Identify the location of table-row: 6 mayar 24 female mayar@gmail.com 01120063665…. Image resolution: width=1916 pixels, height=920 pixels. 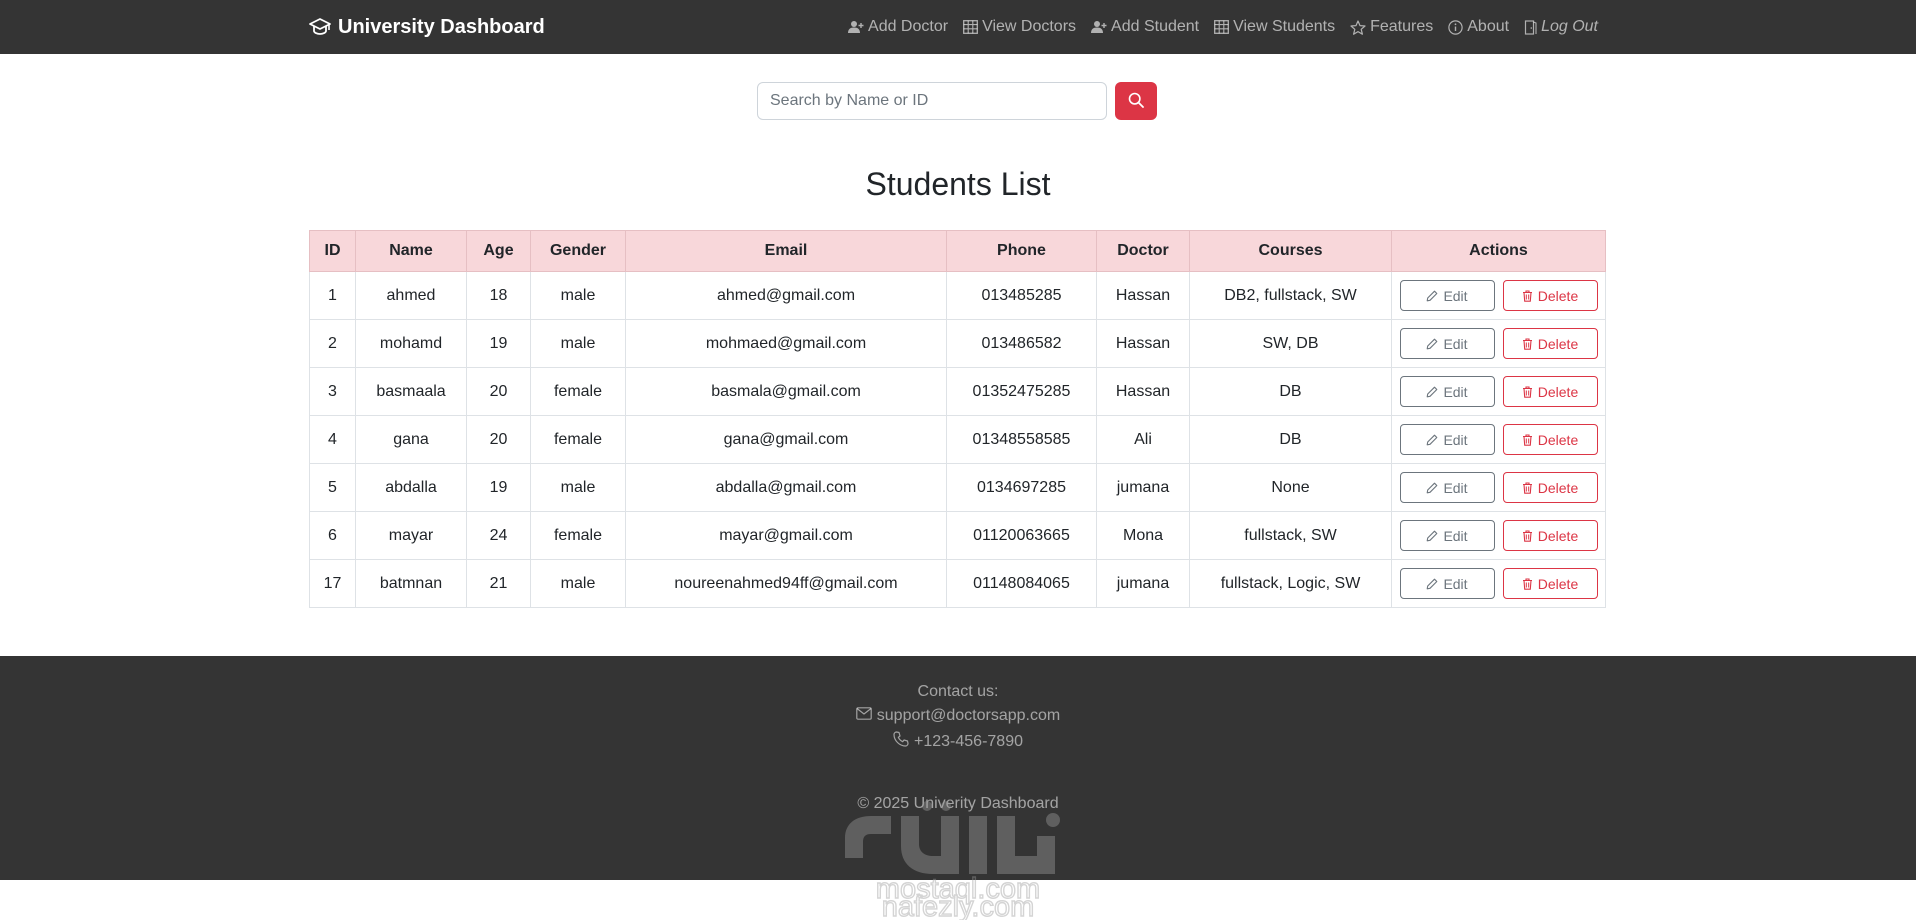
(957, 535).